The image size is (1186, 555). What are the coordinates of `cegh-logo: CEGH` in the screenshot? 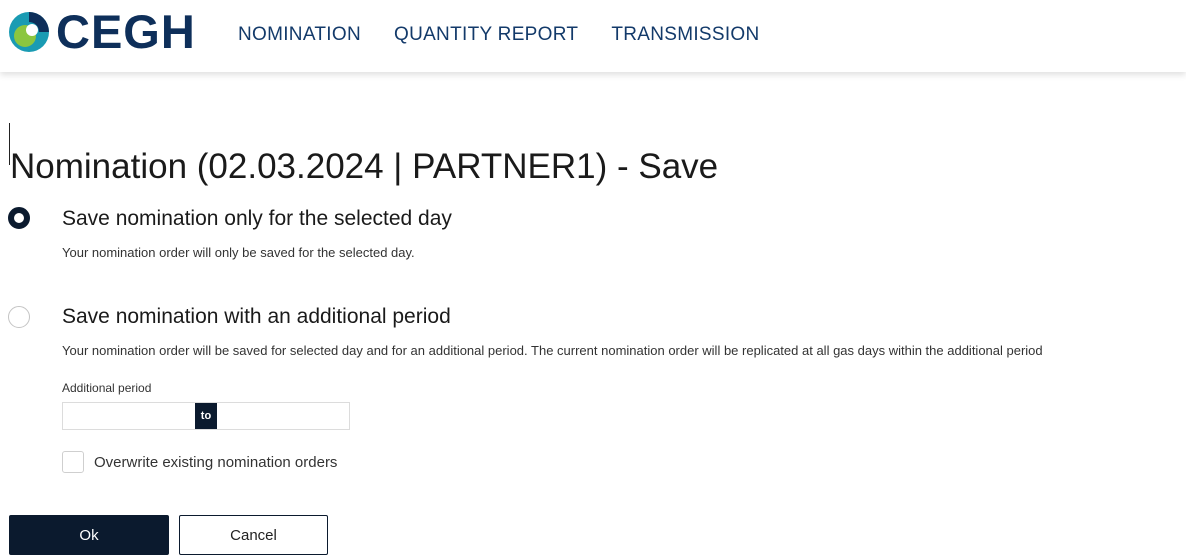 It's located at (102, 32).